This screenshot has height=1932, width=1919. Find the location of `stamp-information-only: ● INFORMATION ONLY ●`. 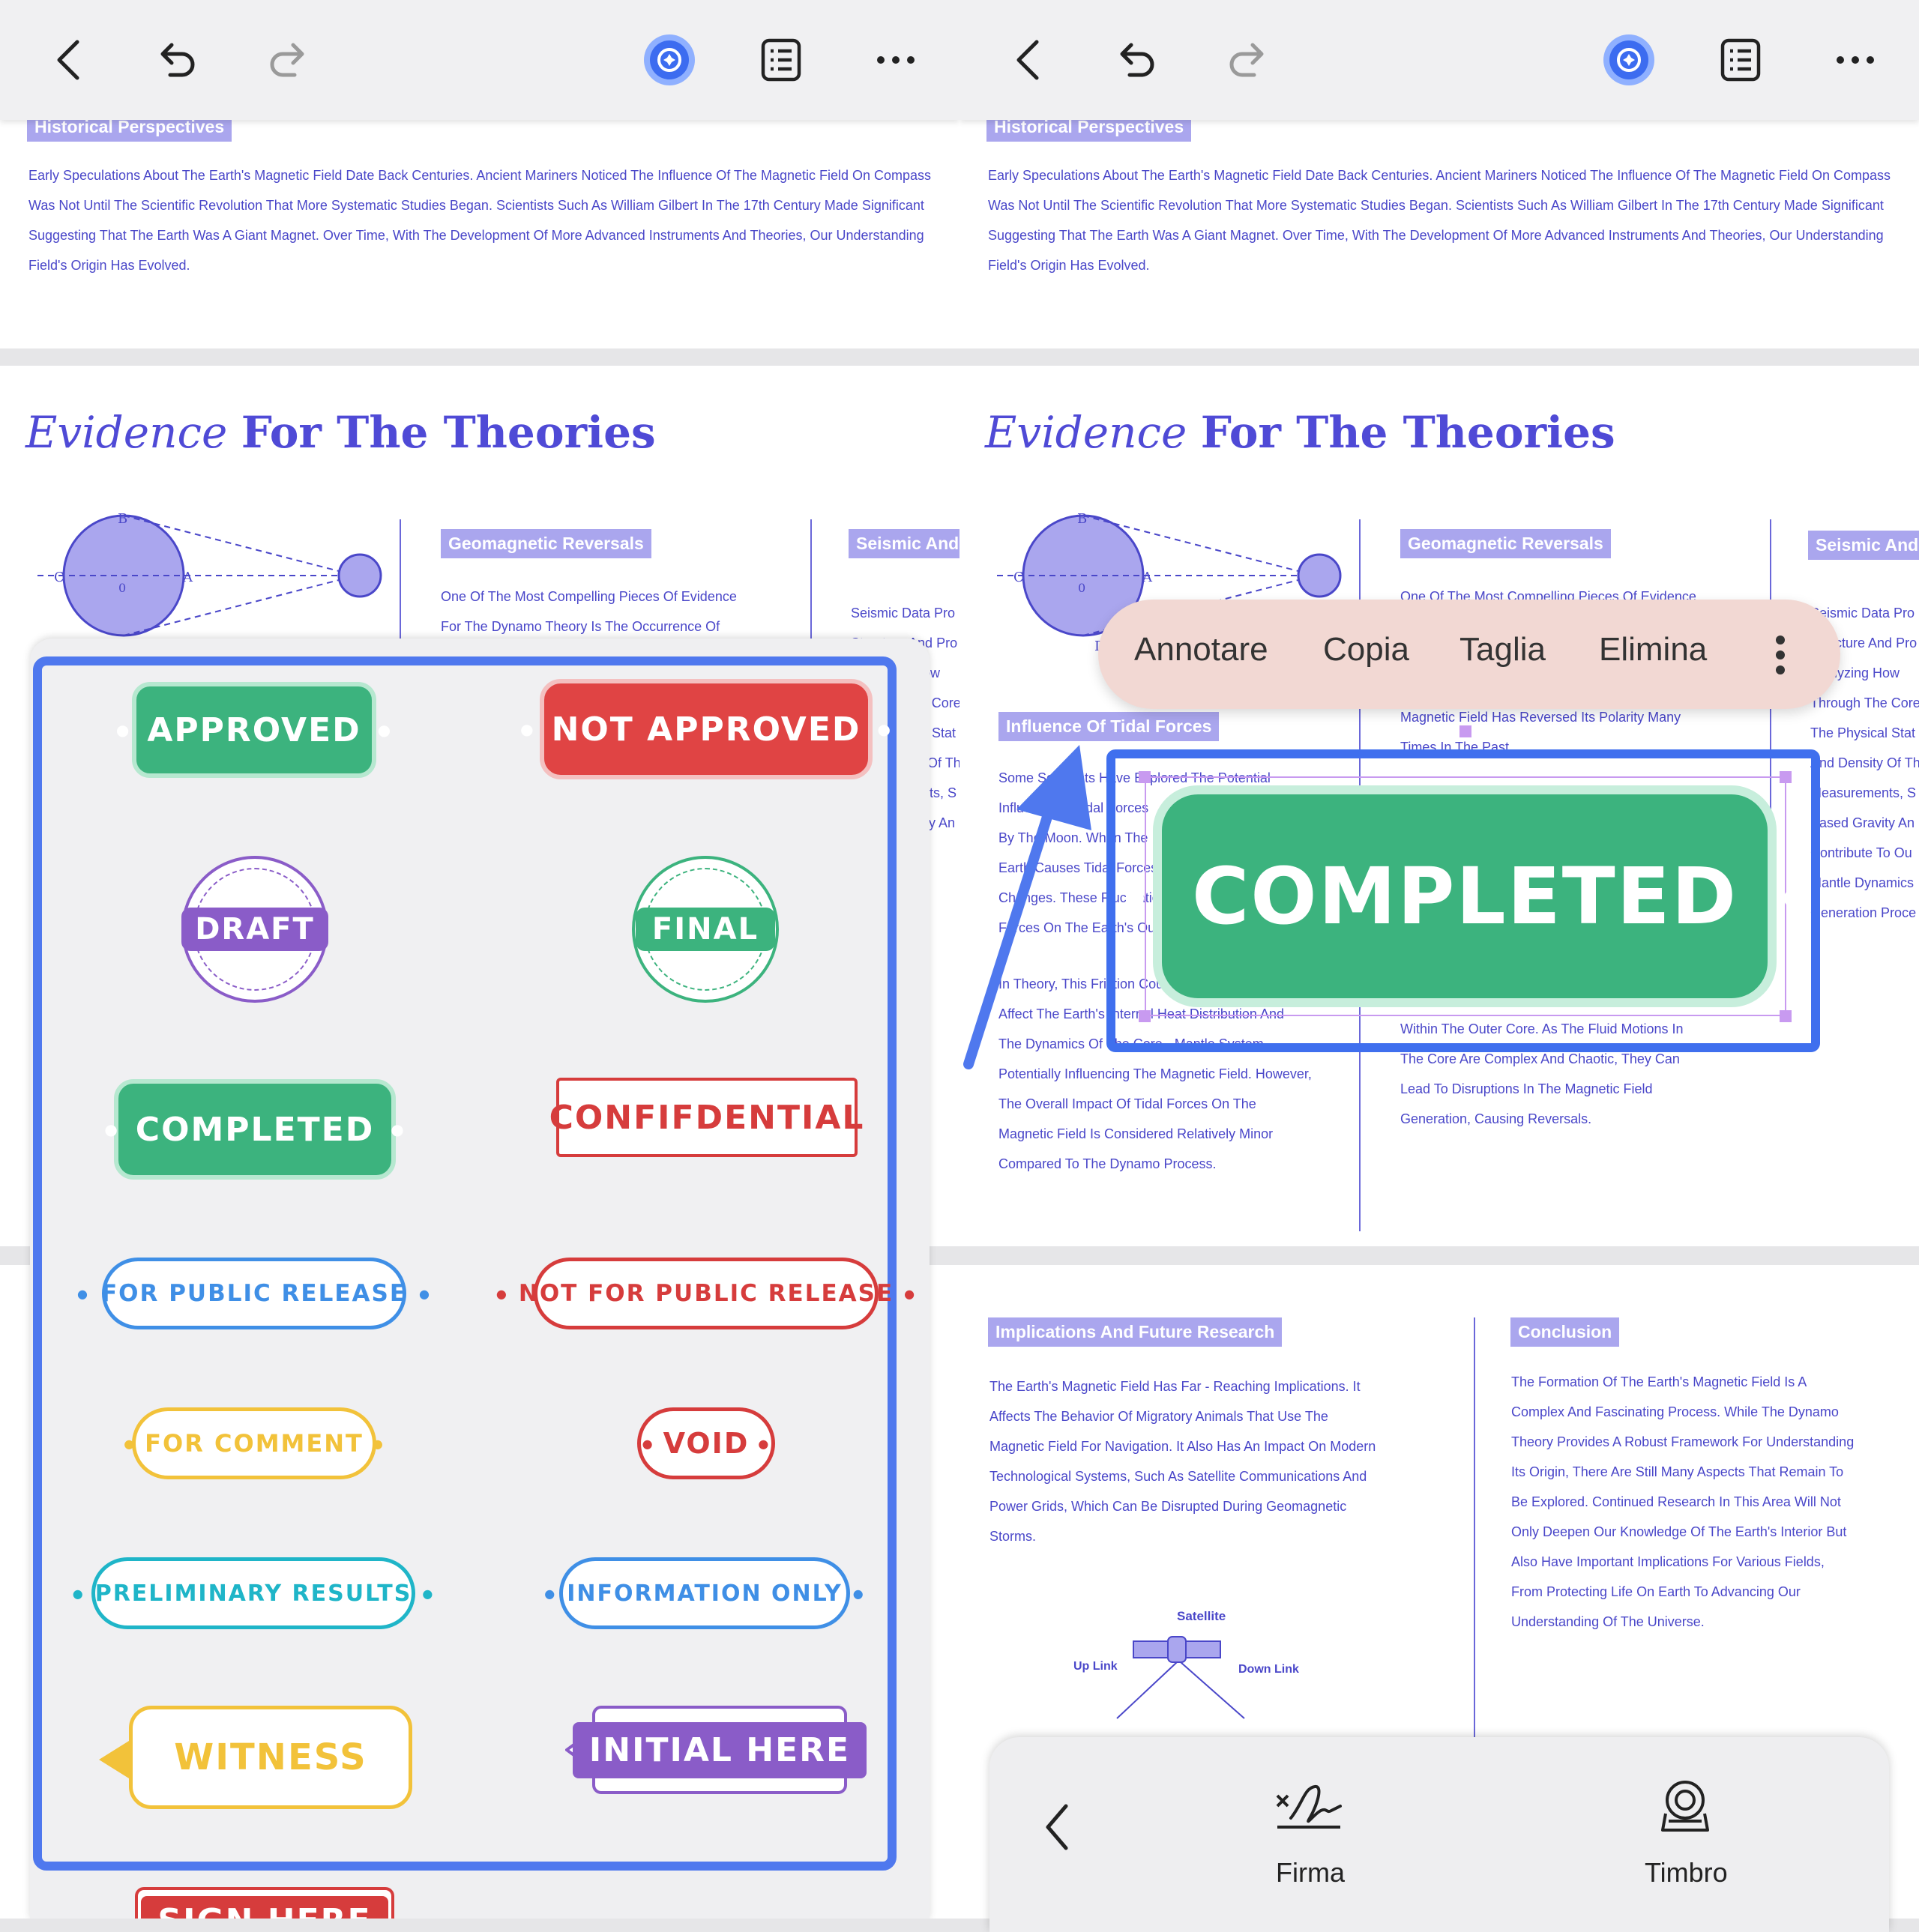

stamp-information-only: ● INFORMATION ONLY ● is located at coordinates (704, 1593).